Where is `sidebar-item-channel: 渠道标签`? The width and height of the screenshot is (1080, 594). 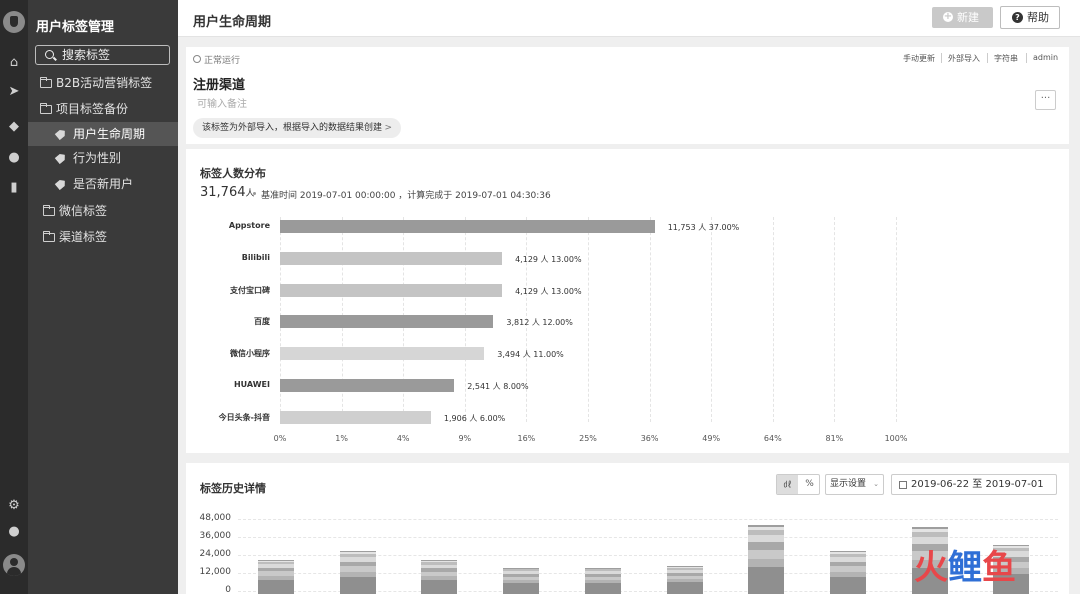
sidebar-item-channel: 渠道标签 is located at coordinates (103, 237).